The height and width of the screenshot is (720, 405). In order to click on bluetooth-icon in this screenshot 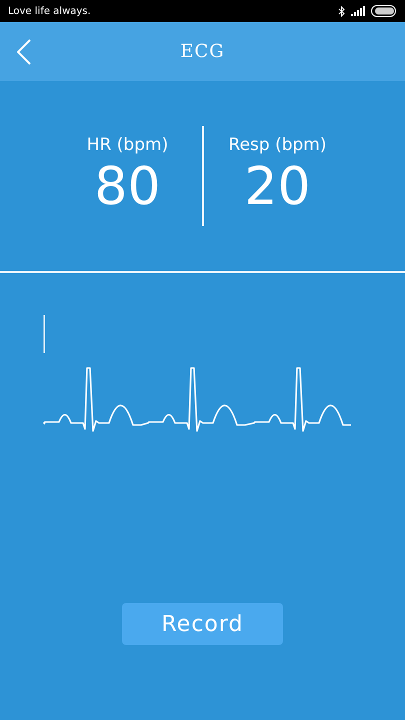, I will do `click(341, 11)`.